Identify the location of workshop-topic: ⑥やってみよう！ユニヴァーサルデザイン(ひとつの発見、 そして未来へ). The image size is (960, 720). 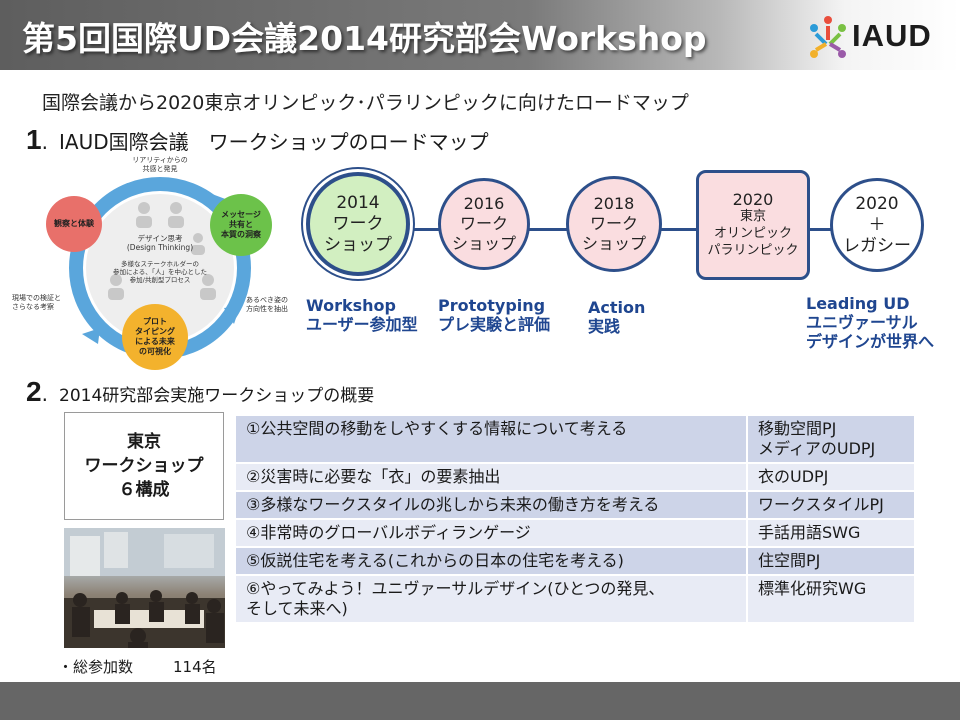
(491, 599).